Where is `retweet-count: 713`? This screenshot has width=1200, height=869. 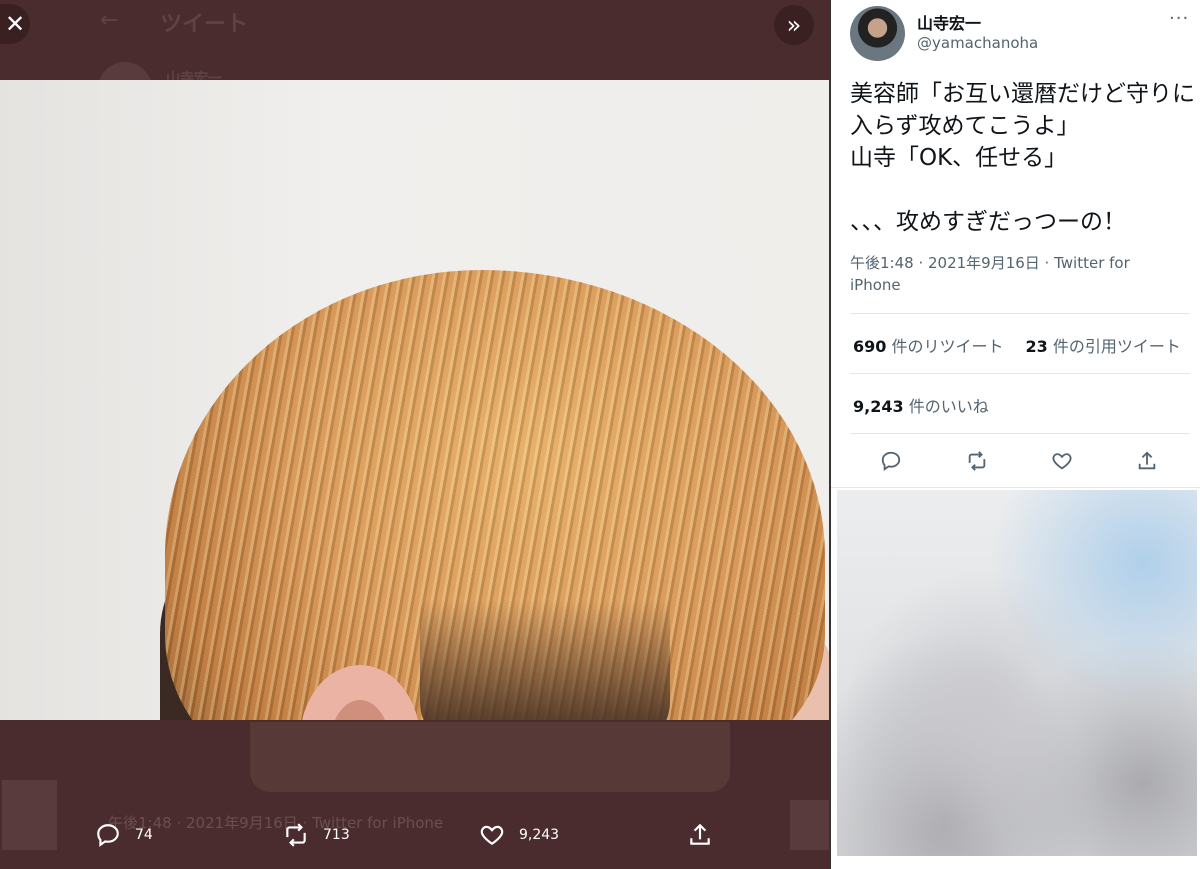 retweet-count: 713 is located at coordinates (336, 835).